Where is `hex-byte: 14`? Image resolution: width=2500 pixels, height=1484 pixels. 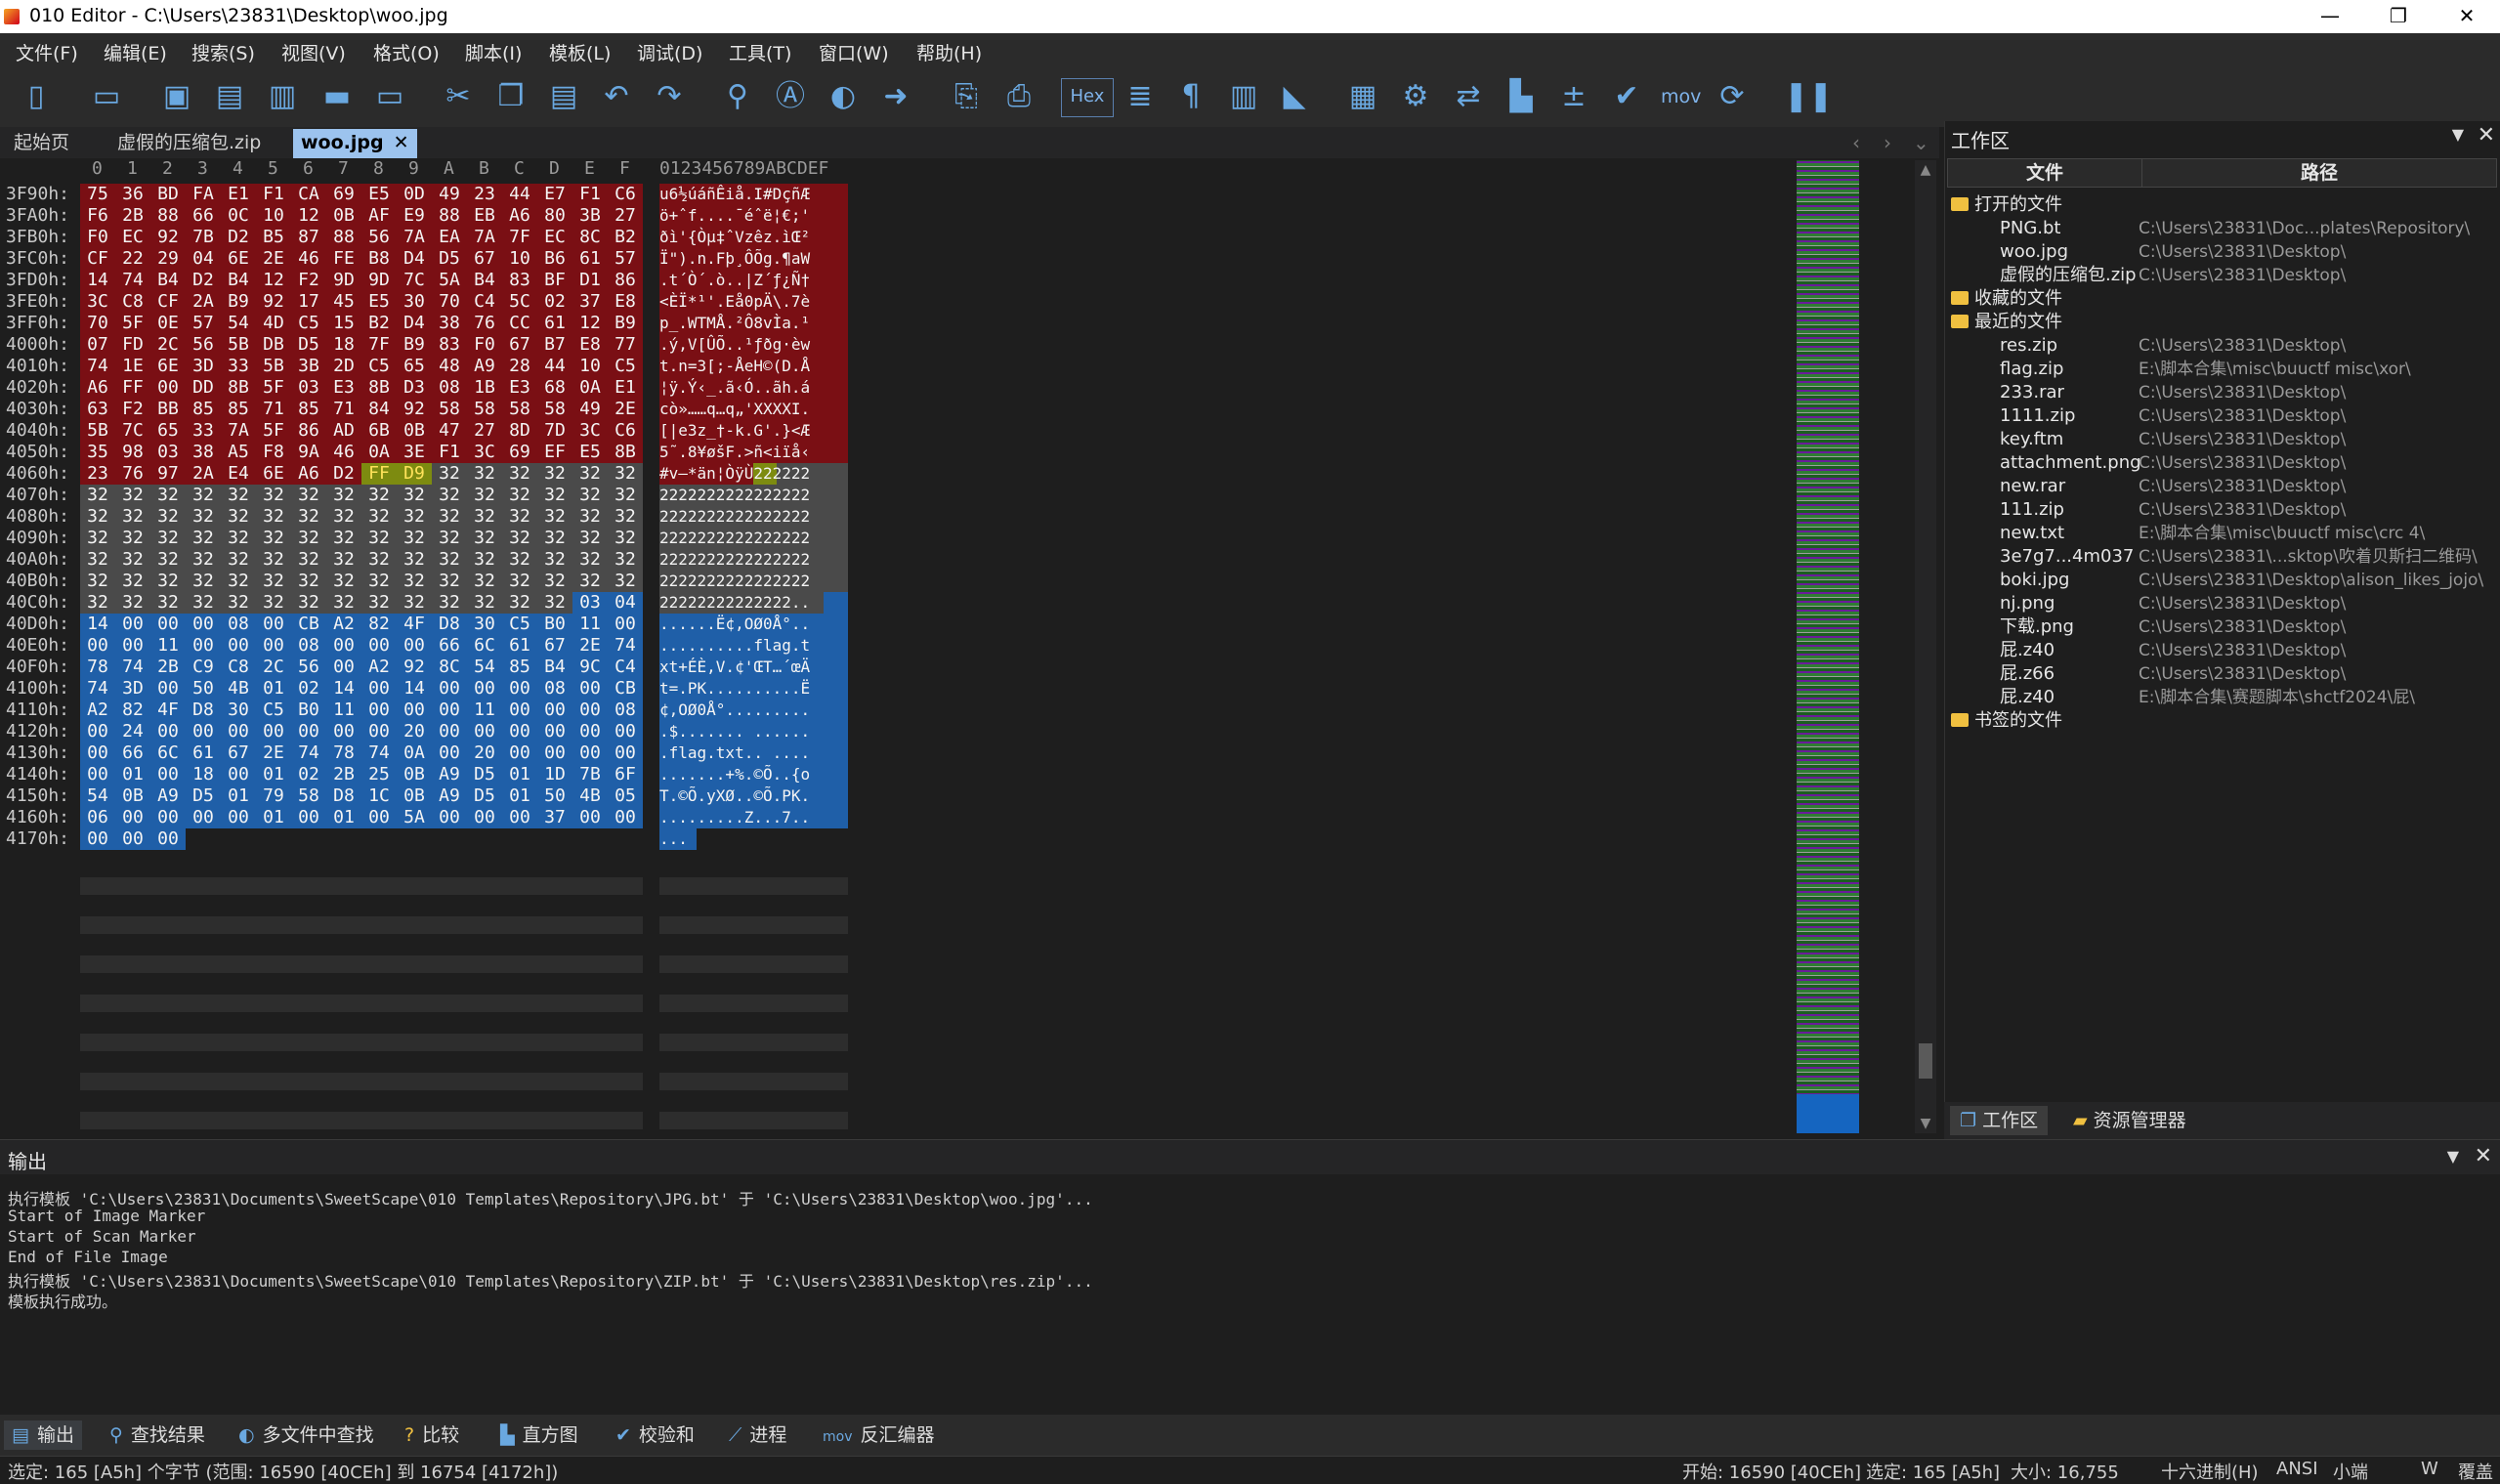 hex-byte: 14 is located at coordinates (97, 624).